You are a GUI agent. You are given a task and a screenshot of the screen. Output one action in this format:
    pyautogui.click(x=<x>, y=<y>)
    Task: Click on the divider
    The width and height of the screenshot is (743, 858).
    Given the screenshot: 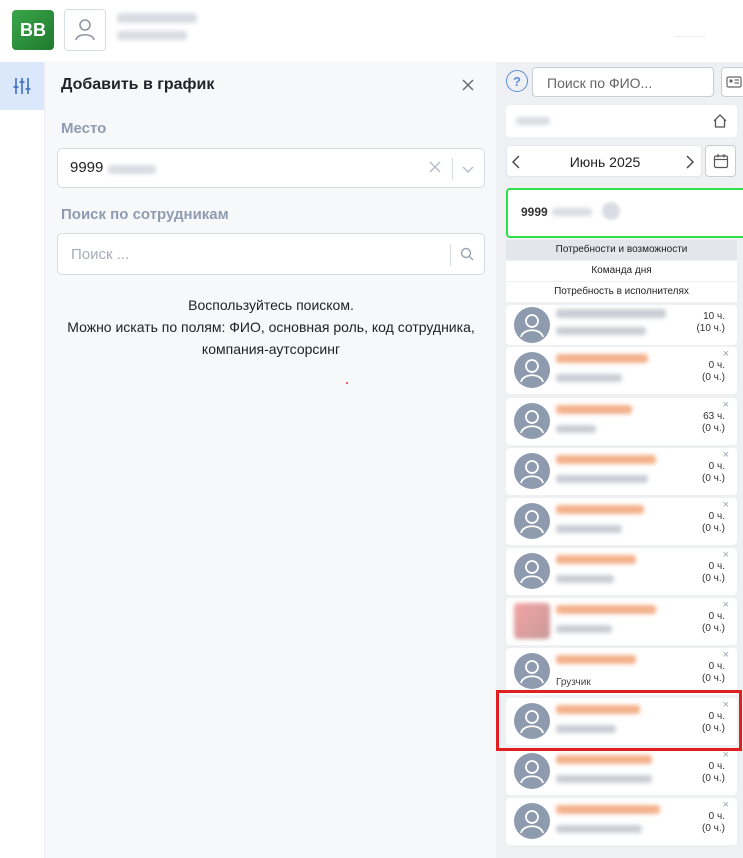 What is the action you would take?
    pyautogui.click(x=452, y=169)
    